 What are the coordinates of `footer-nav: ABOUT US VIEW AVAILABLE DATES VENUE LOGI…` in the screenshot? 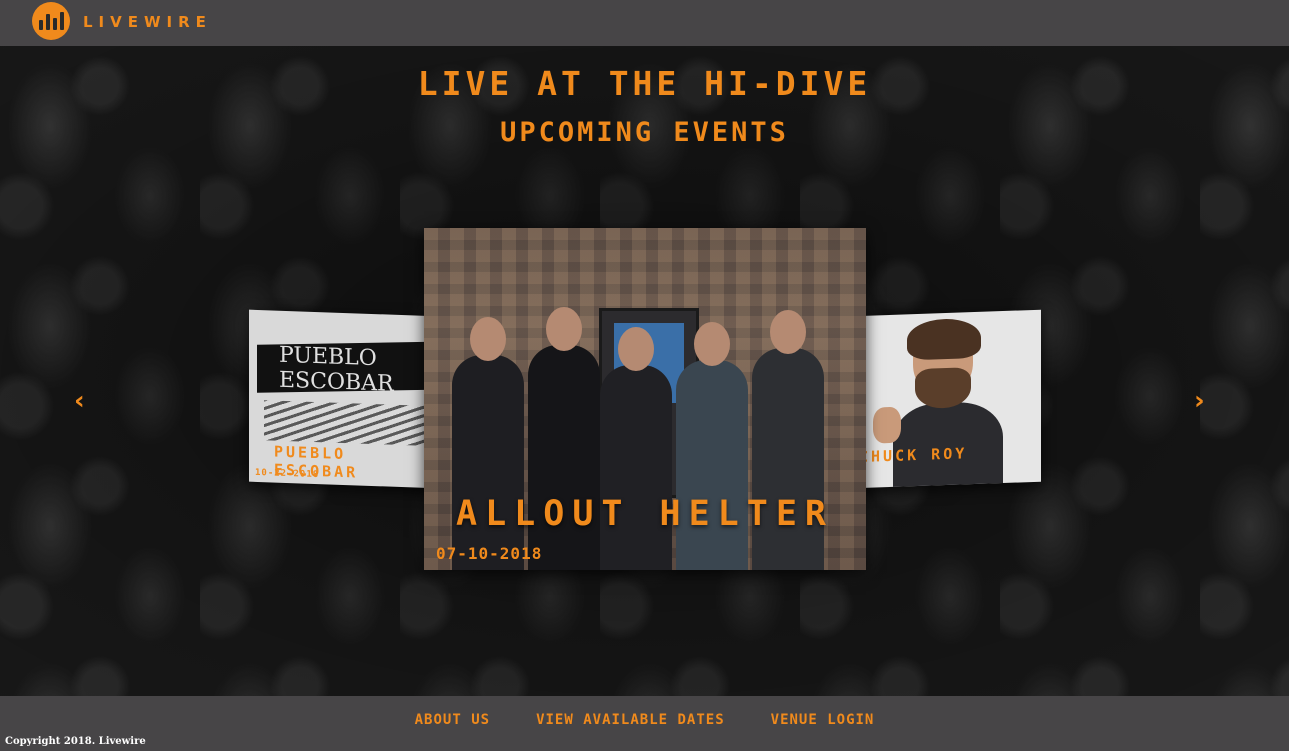 It's located at (644, 720).